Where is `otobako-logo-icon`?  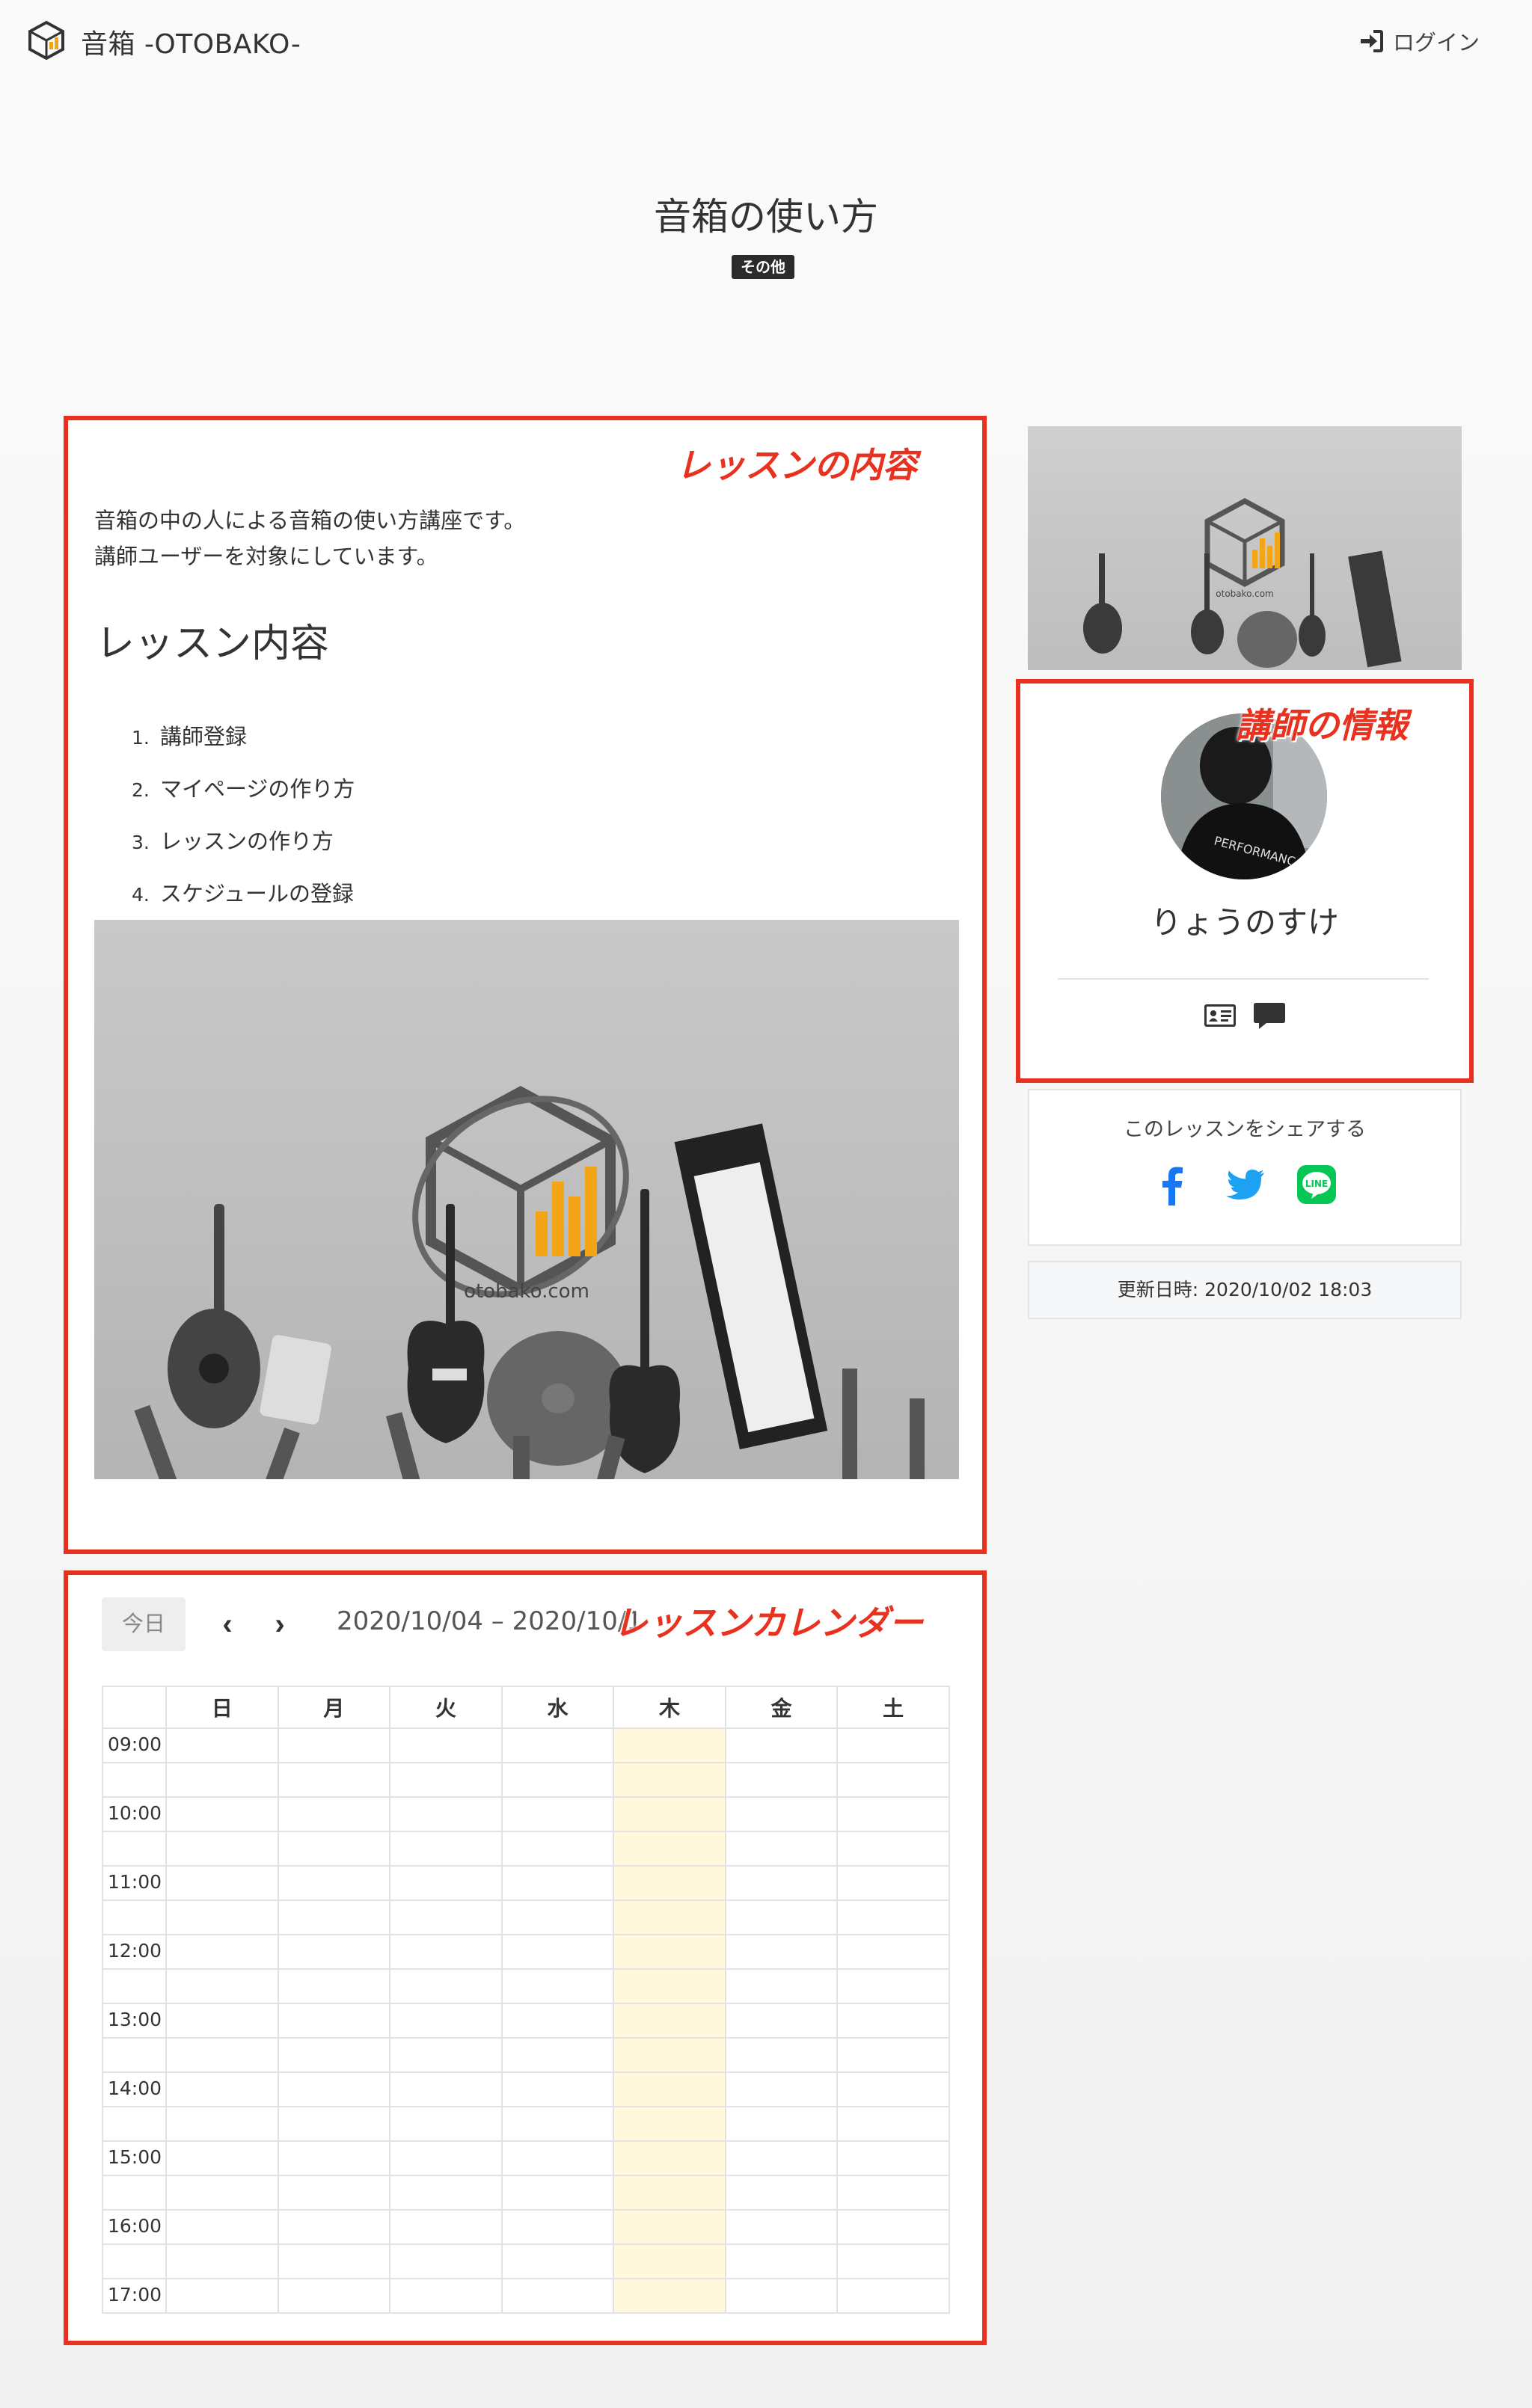
otobako-logo-icon is located at coordinates (46, 40).